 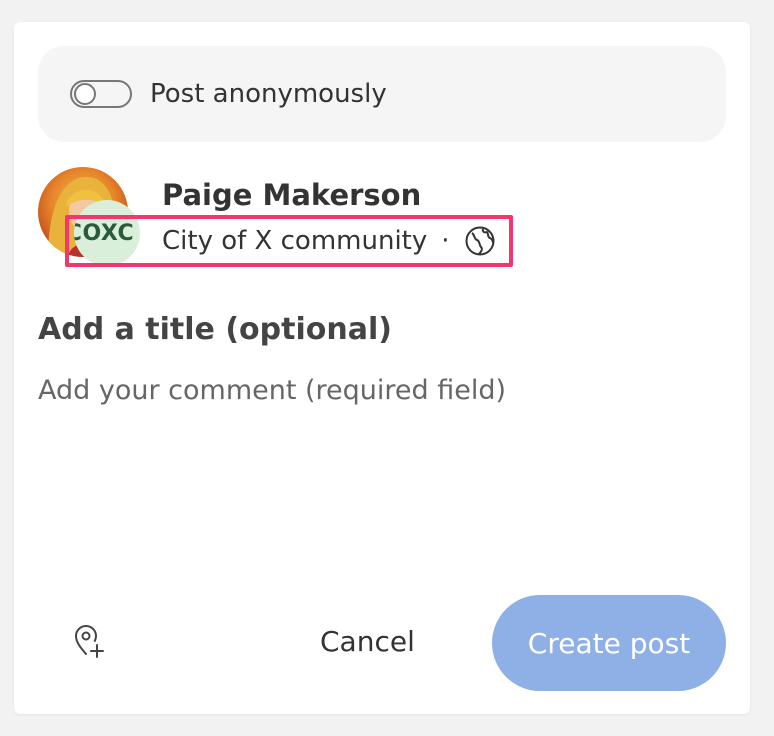 I want to click on add-location-icon, so click(x=89, y=641).